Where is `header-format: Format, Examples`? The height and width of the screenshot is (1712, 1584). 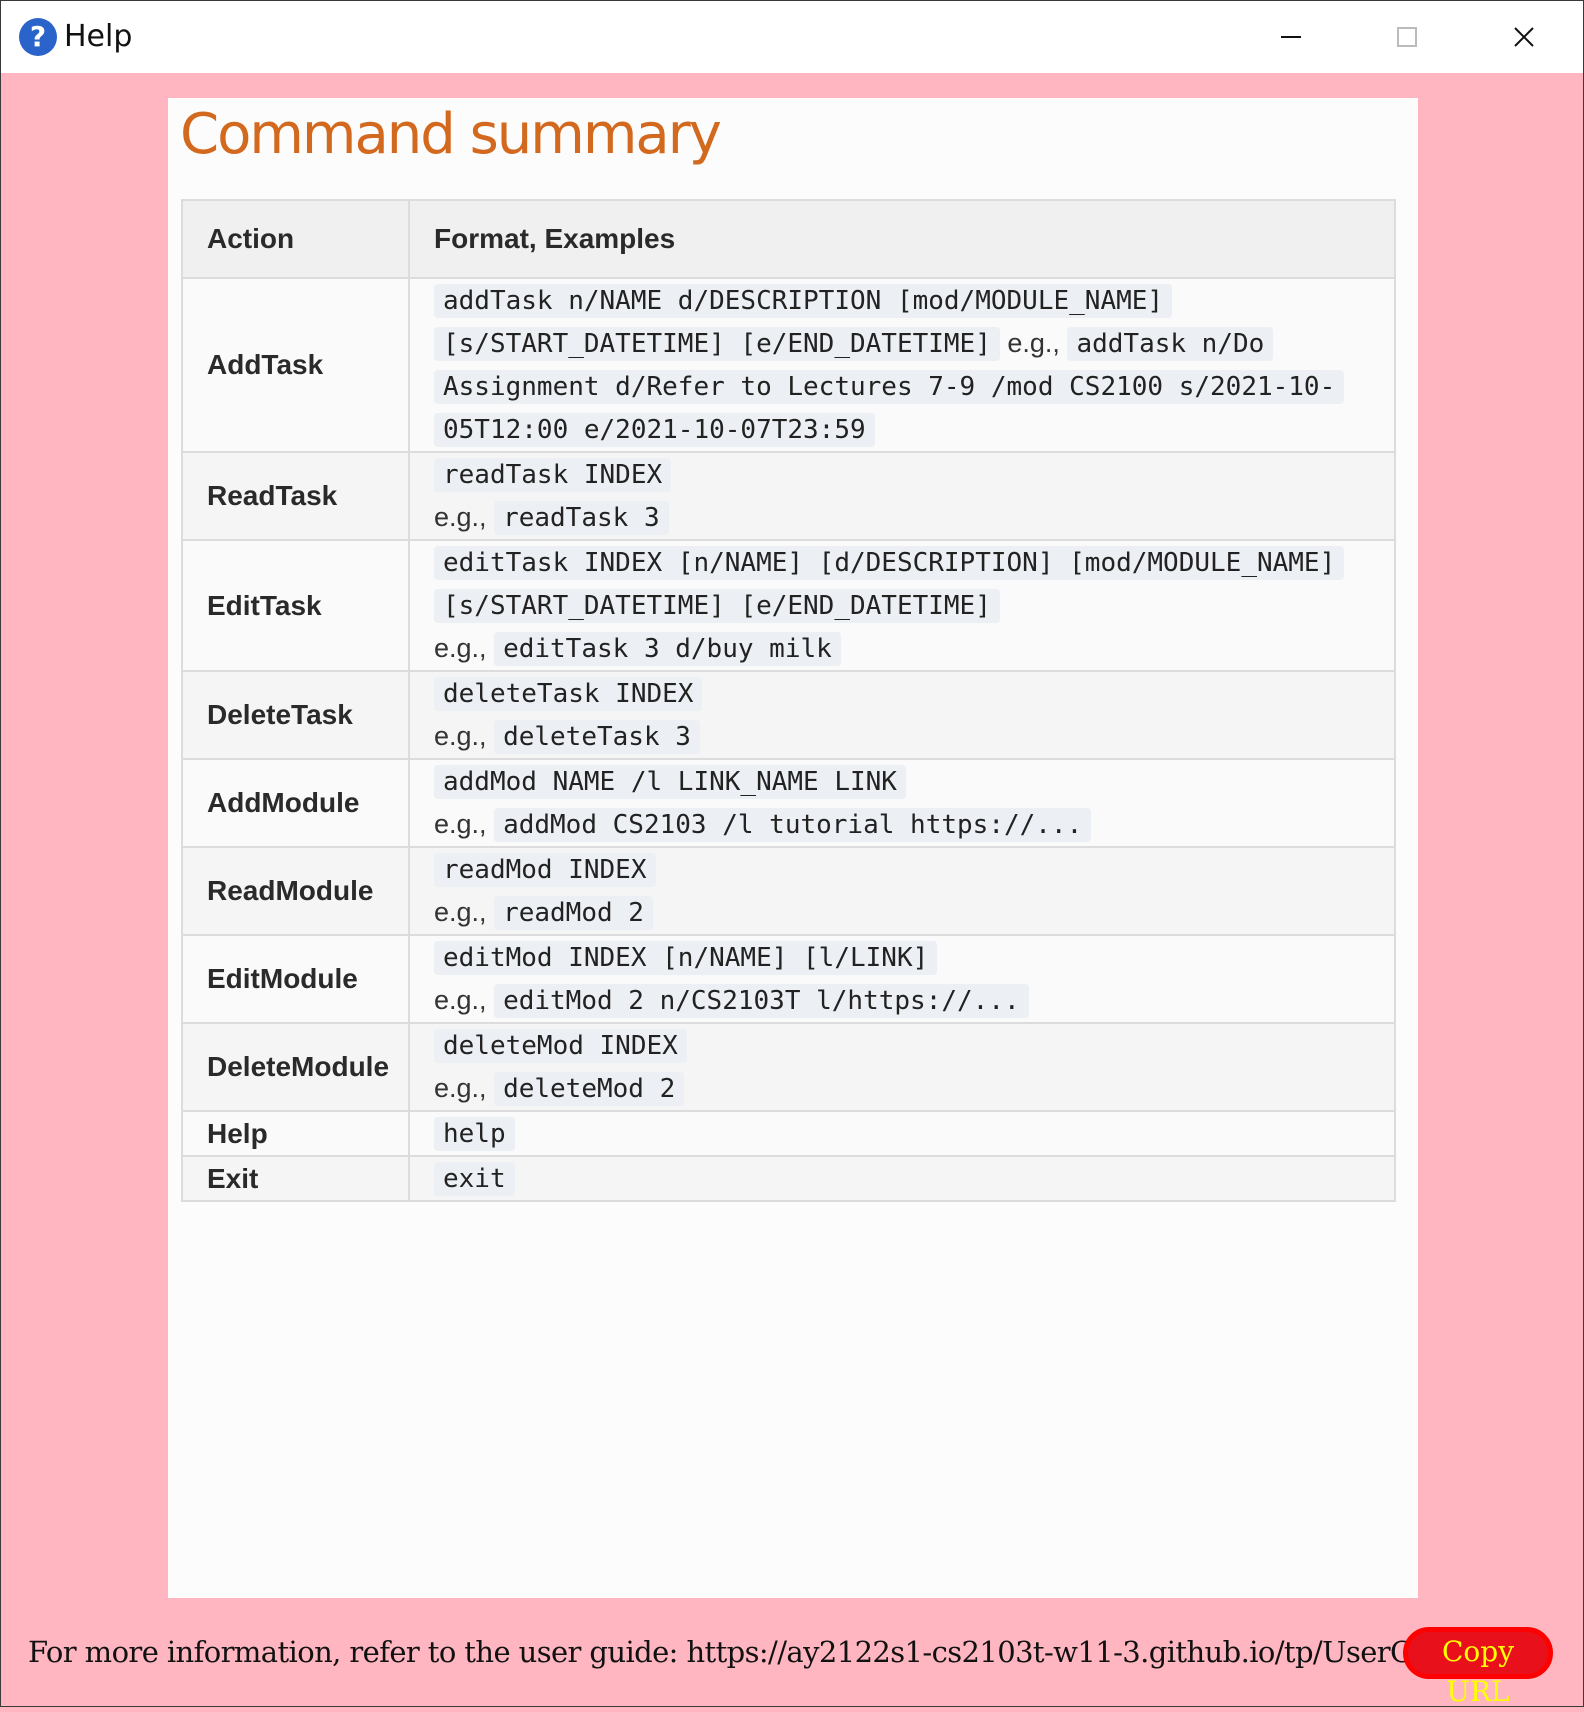 header-format: Format, Examples is located at coordinates (902, 239).